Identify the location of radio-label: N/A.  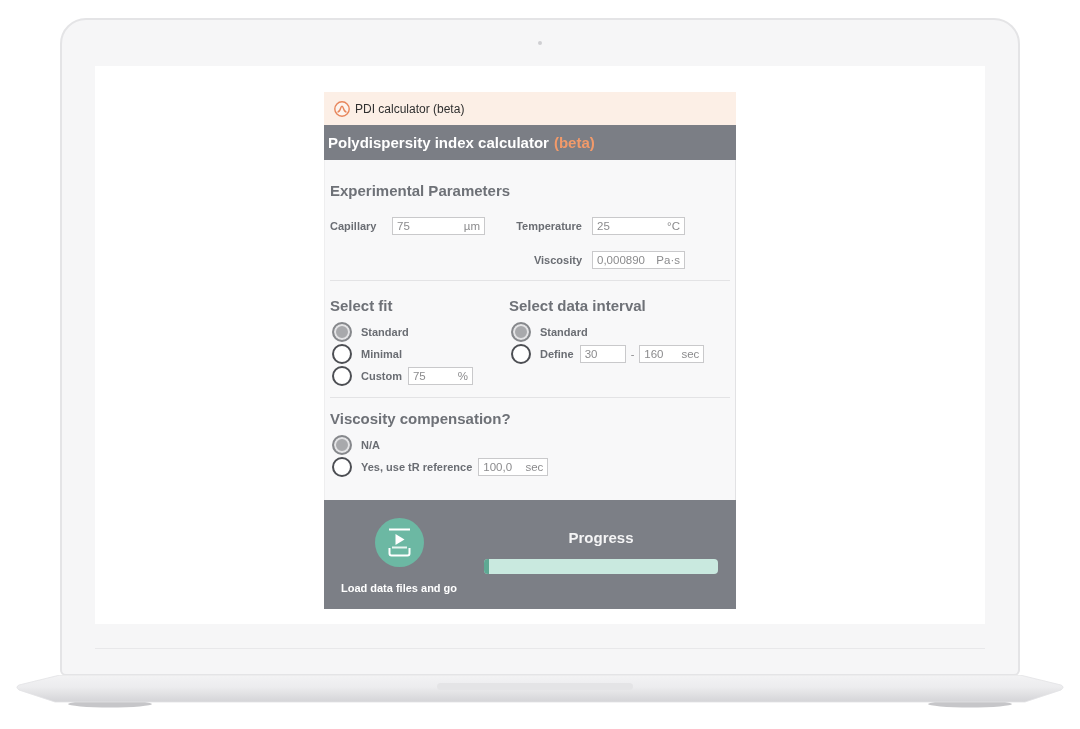
(370, 445).